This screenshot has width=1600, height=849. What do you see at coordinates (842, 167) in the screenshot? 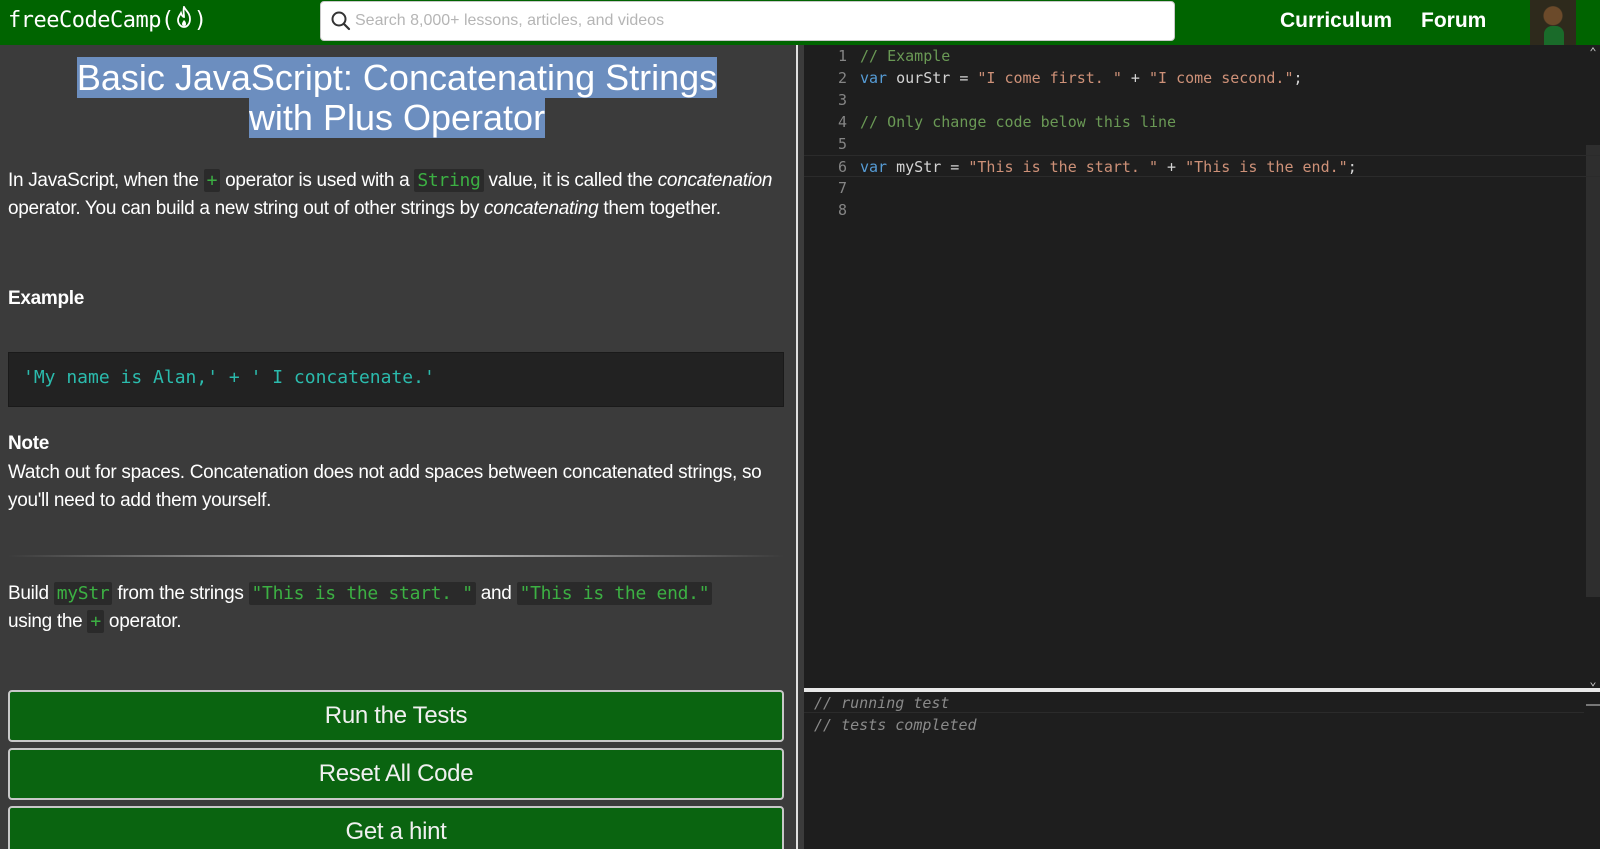
I see `line-number: 6` at bounding box center [842, 167].